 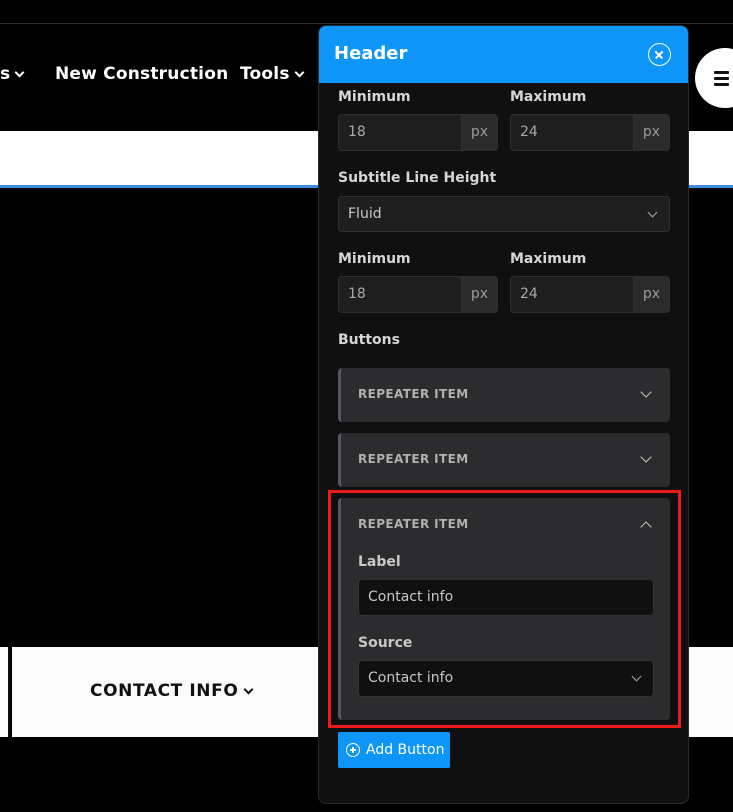 What do you see at coordinates (503, 54) in the screenshot?
I see `panel-header: Header` at bounding box center [503, 54].